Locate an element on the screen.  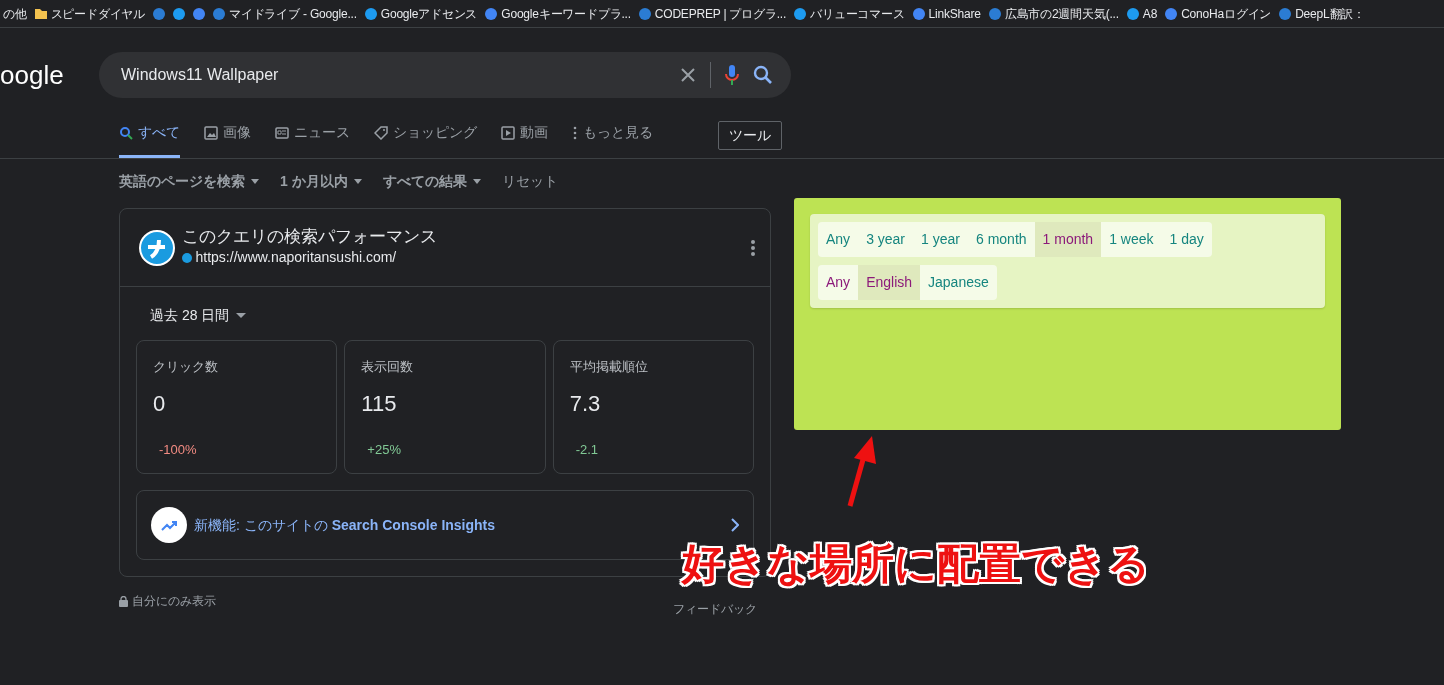
privacy-note: 自分にのみ表示 is located at coordinates (173, 601).